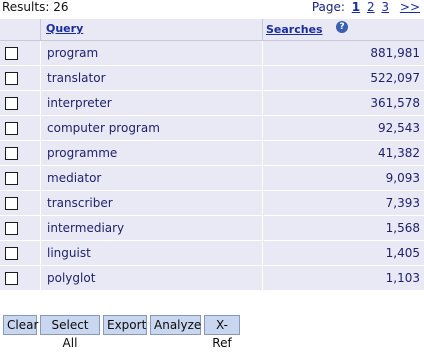 This screenshot has width=424, height=352. Describe the element at coordinates (395, 103) in the screenshot. I see `searches-cell: 361,578` at that location.